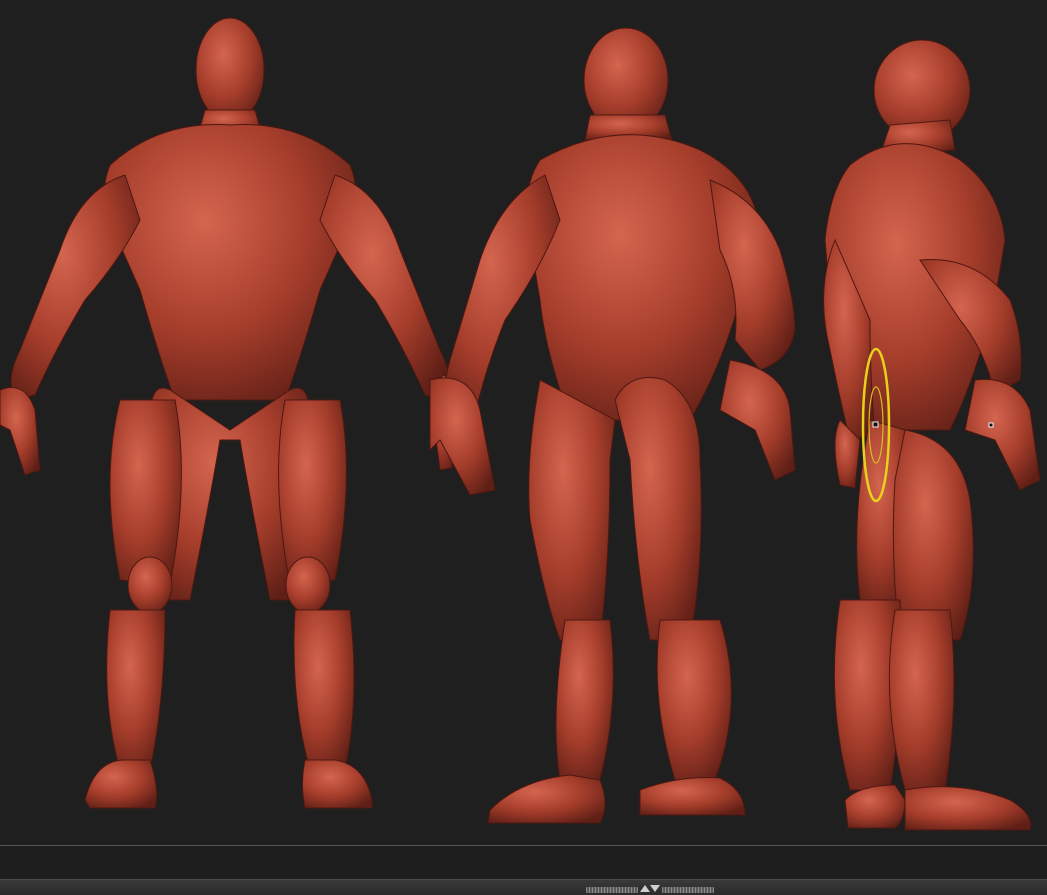 This screenshot has width=1047, height=895. Describe the element at coordinates (650, 888) in the screenshot. I see `tray-toggle-arrows-icon` at that location.